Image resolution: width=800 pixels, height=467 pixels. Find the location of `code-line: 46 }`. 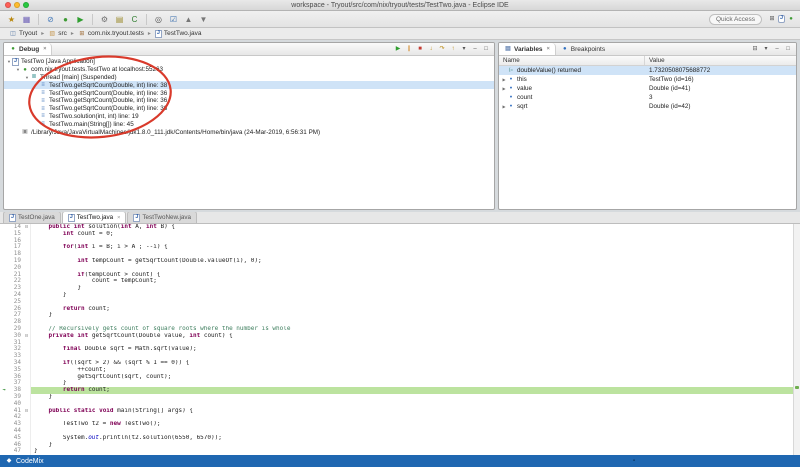

code-line: 46 } is located at coordinates (396, 445).